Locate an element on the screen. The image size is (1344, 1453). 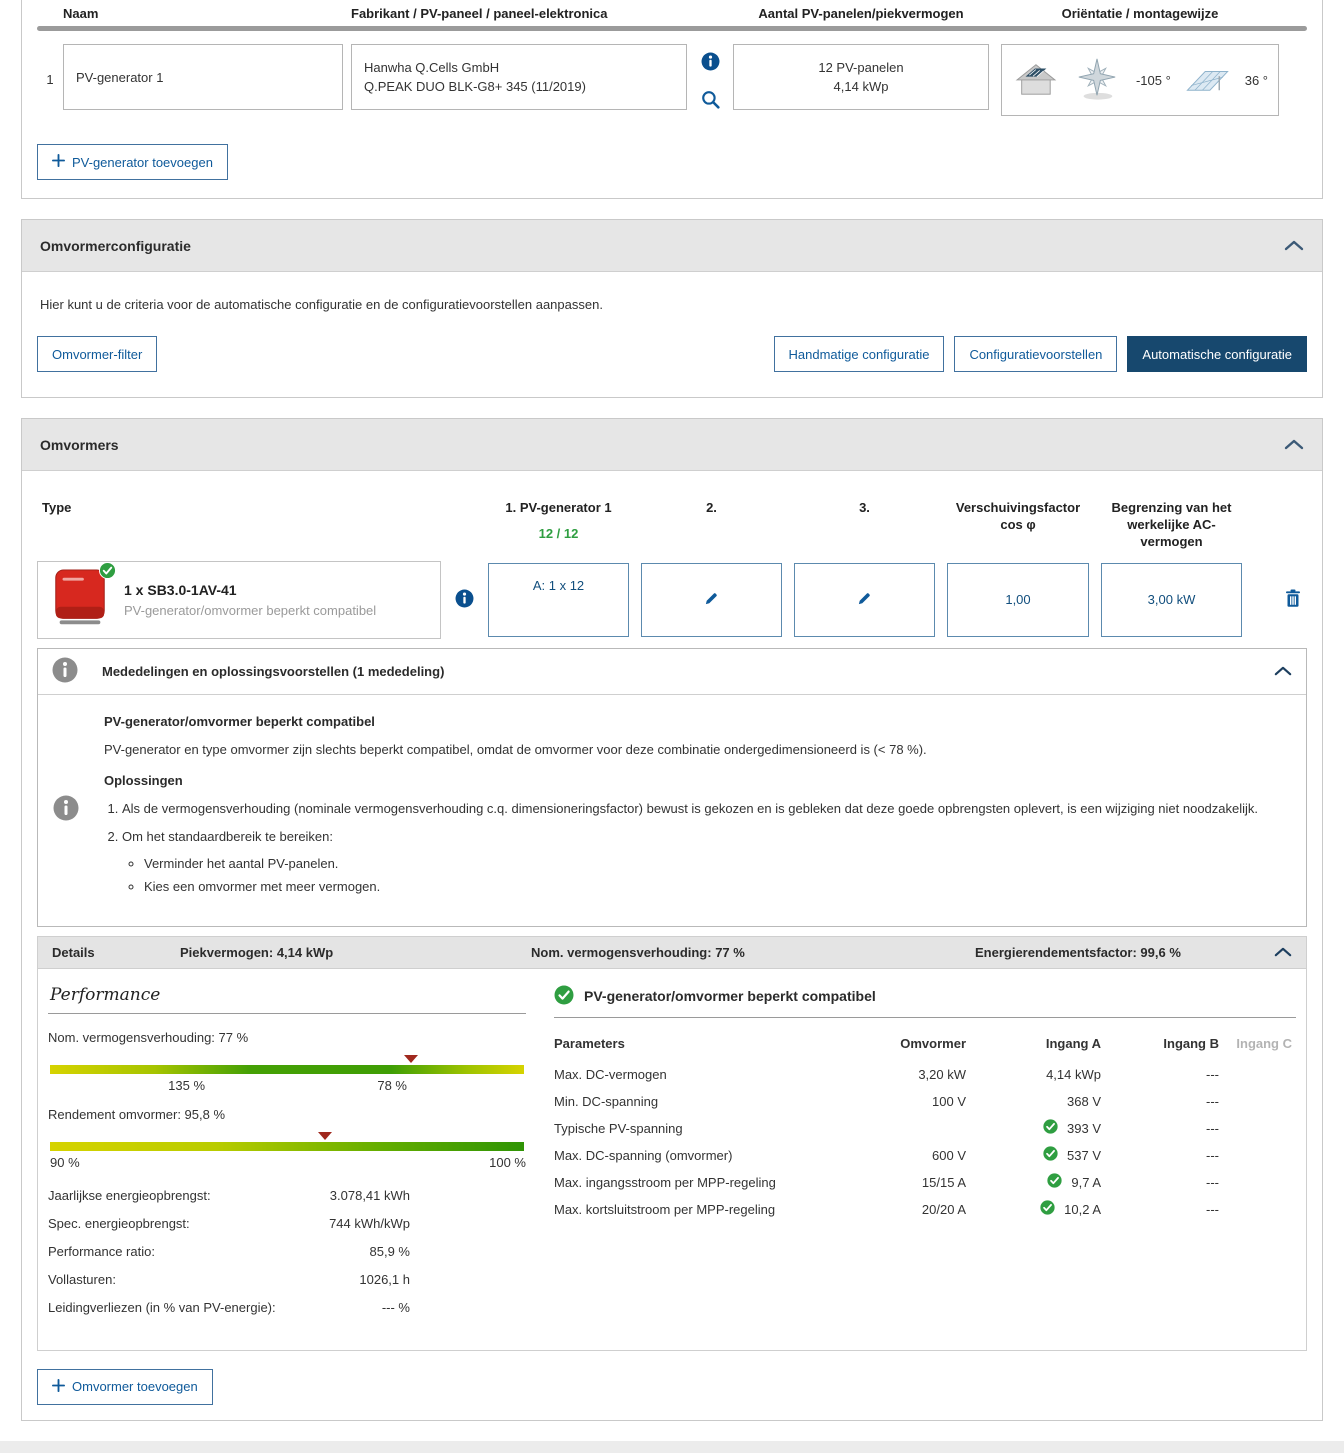
orientation-box: -105 ° 36 ° is located at coordinates (1140, 80).